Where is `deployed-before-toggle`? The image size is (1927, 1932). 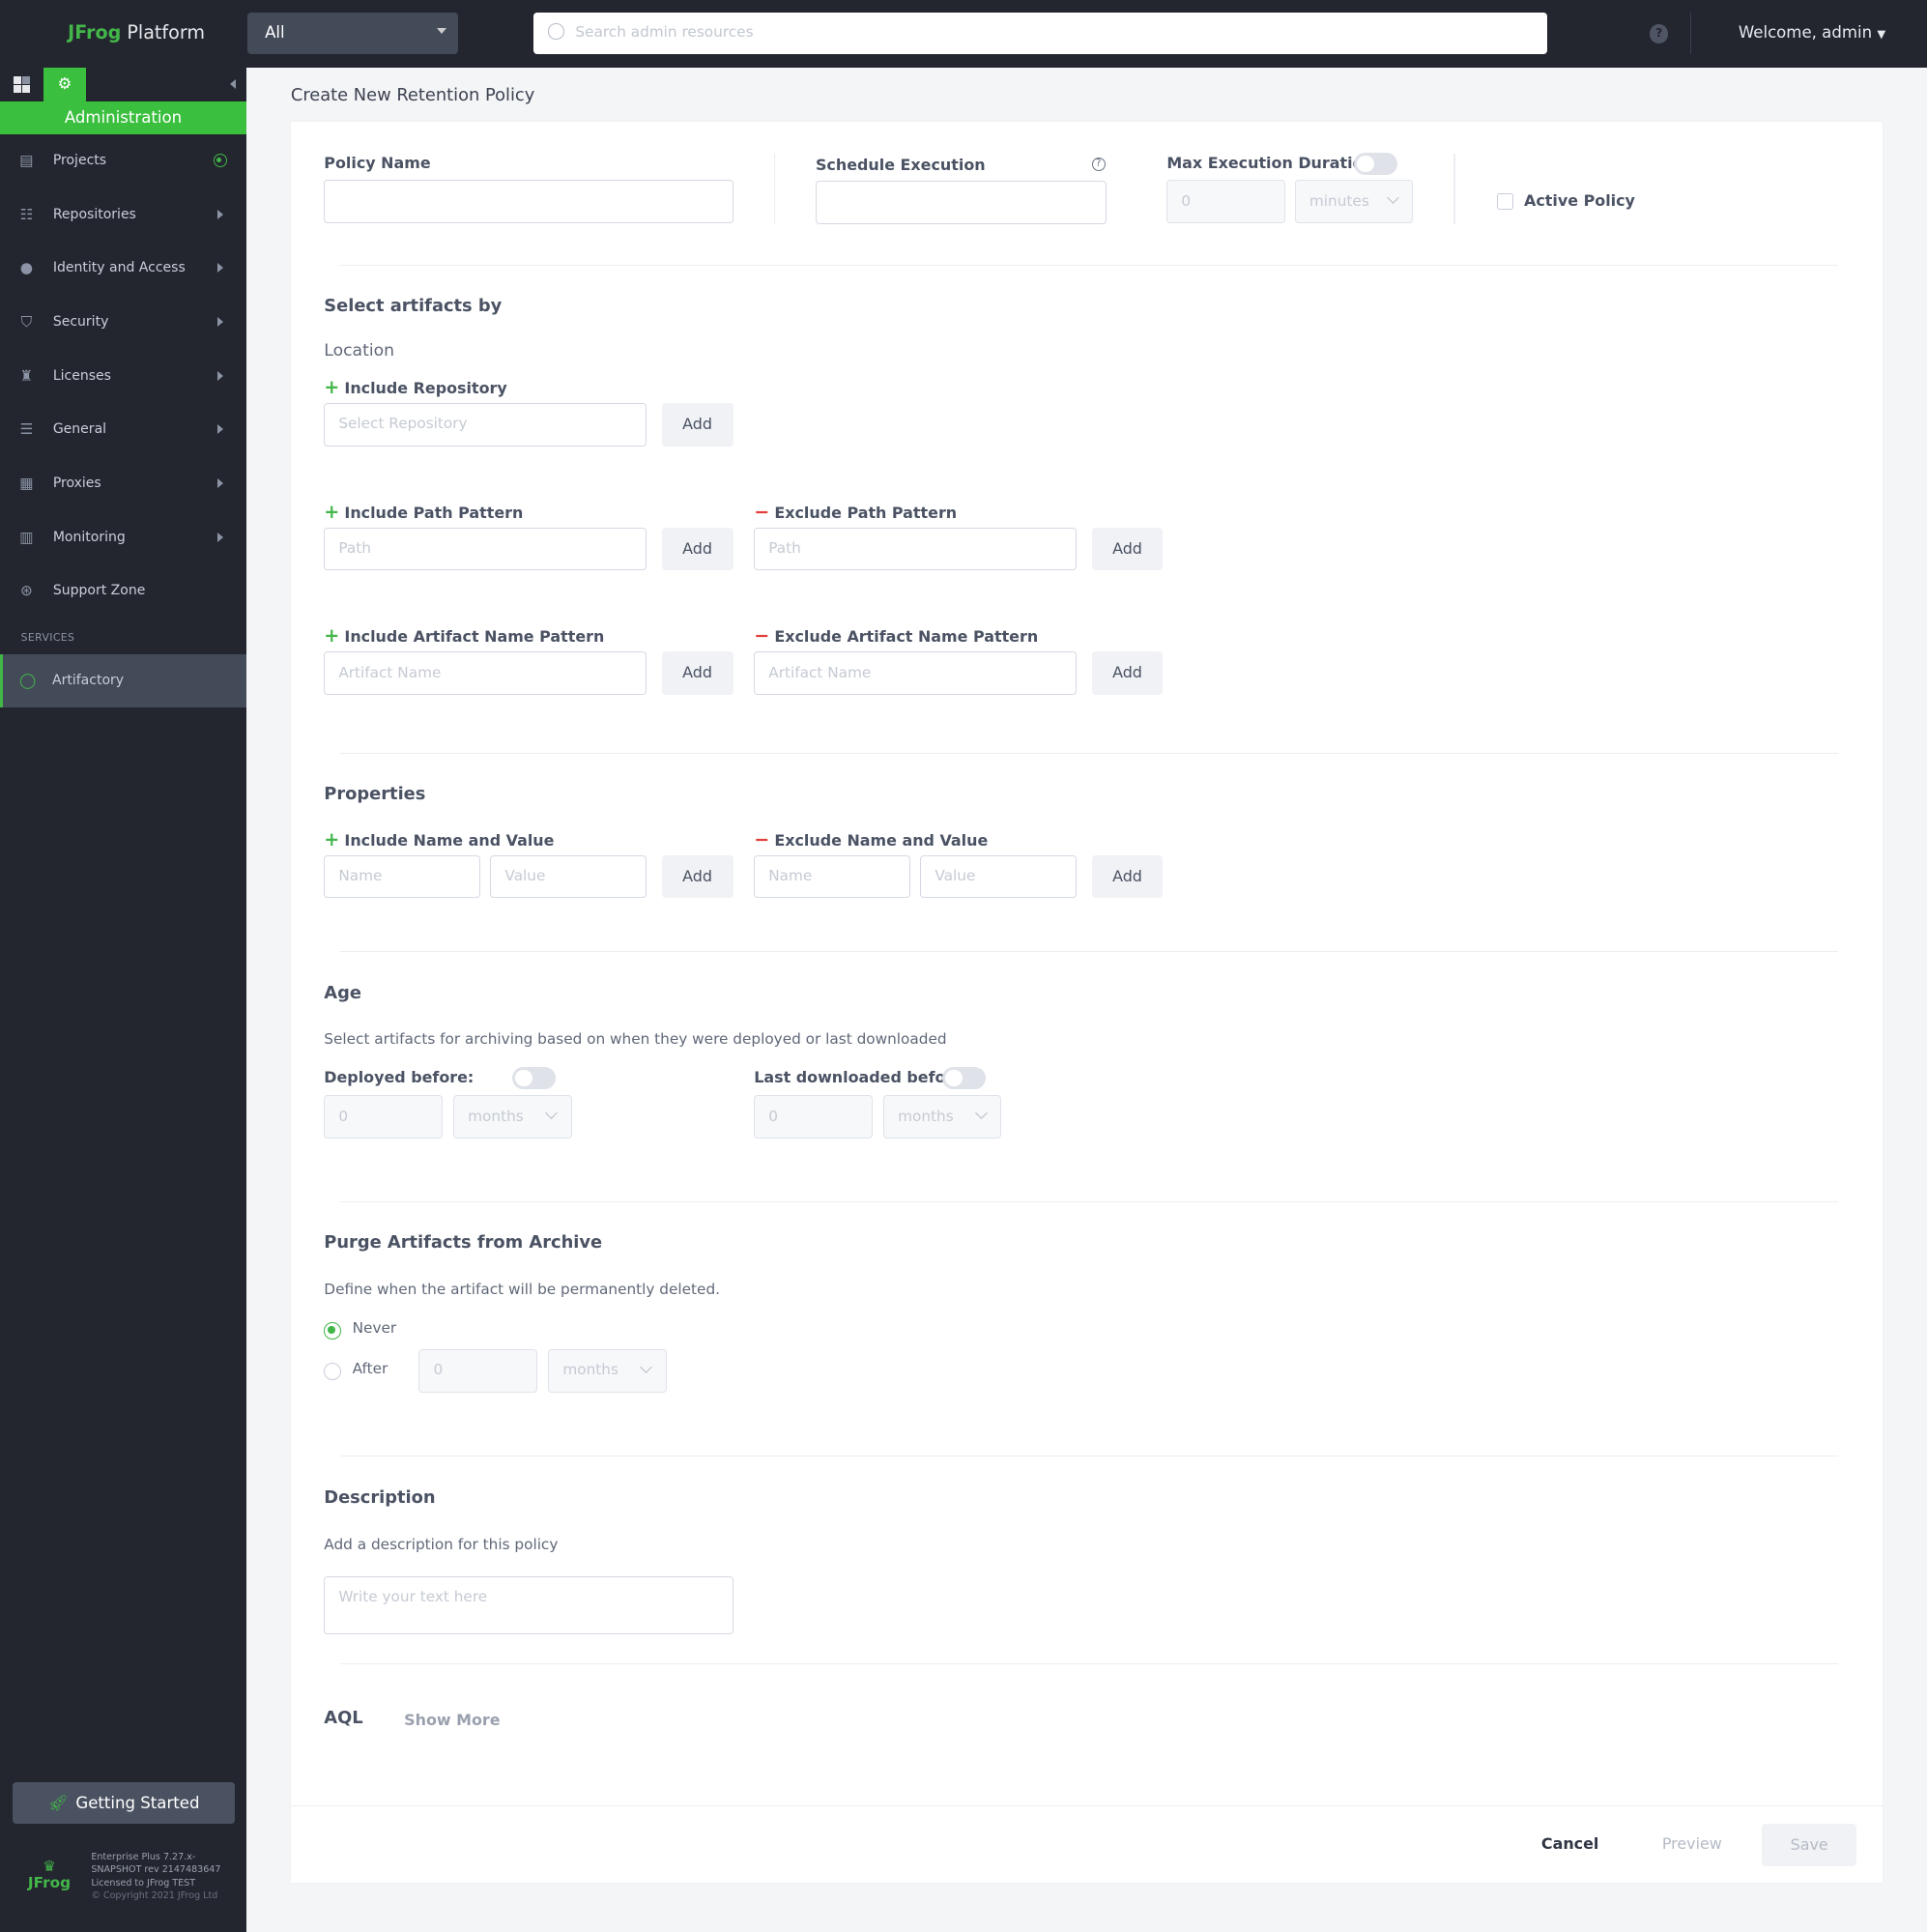 deployed-before-toggle is located at coordinates (534, 1078).